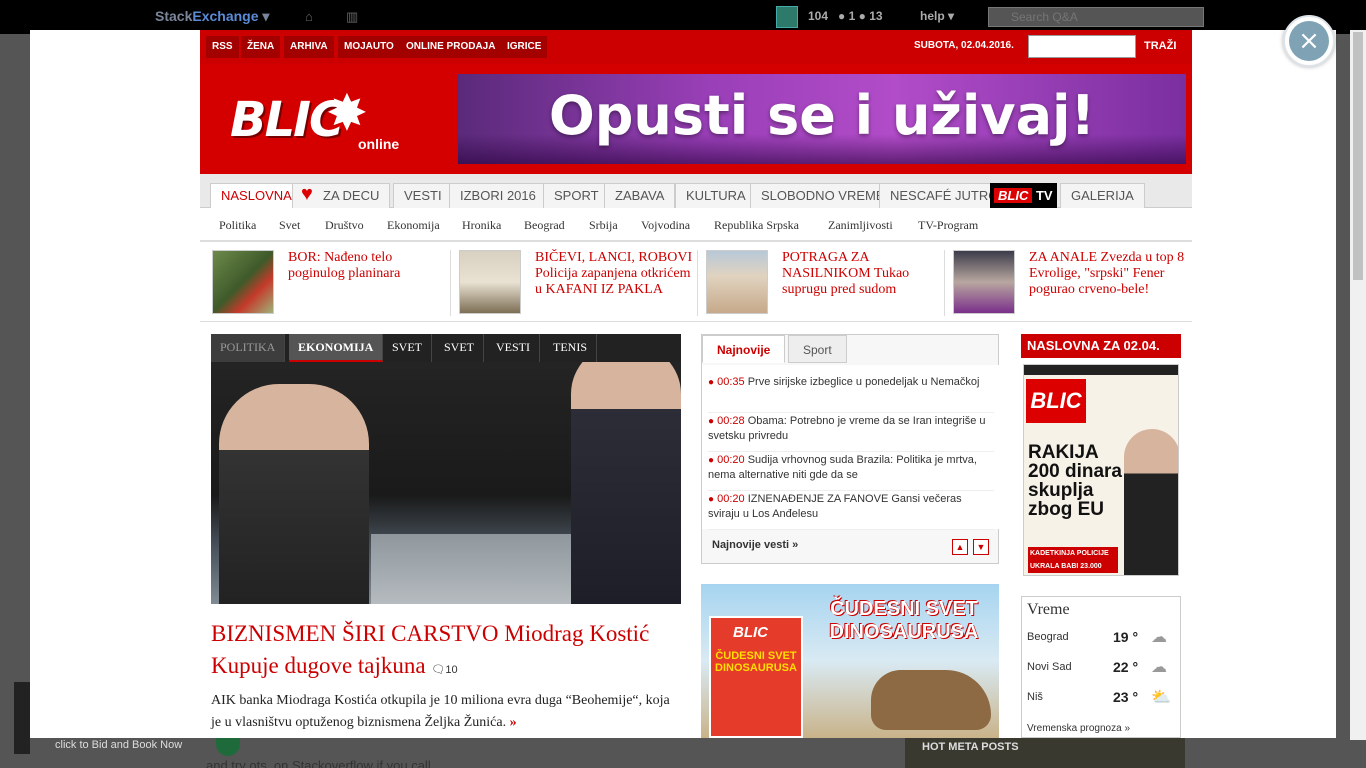 The width and height of the screenshot is (1366, 768). Describe the element at coordinates (352, 17) in the screenshot. I see `achievements-icon: ▥` at that location.